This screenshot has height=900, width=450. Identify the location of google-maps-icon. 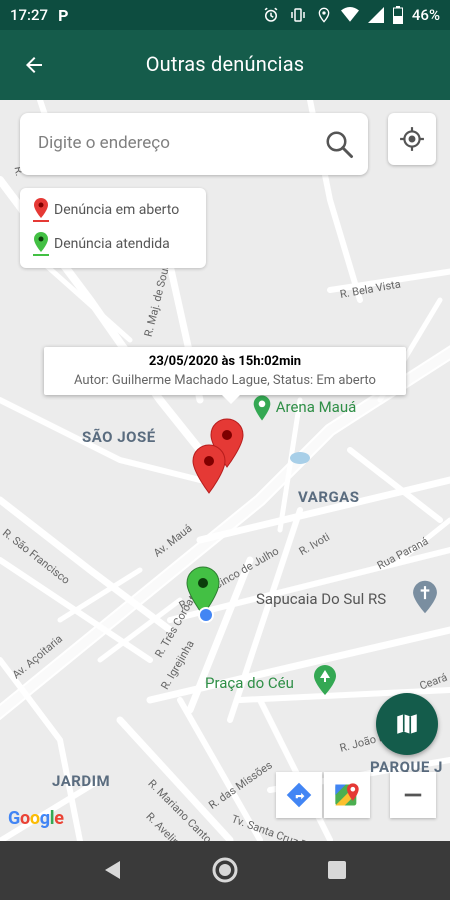
(347, 794).